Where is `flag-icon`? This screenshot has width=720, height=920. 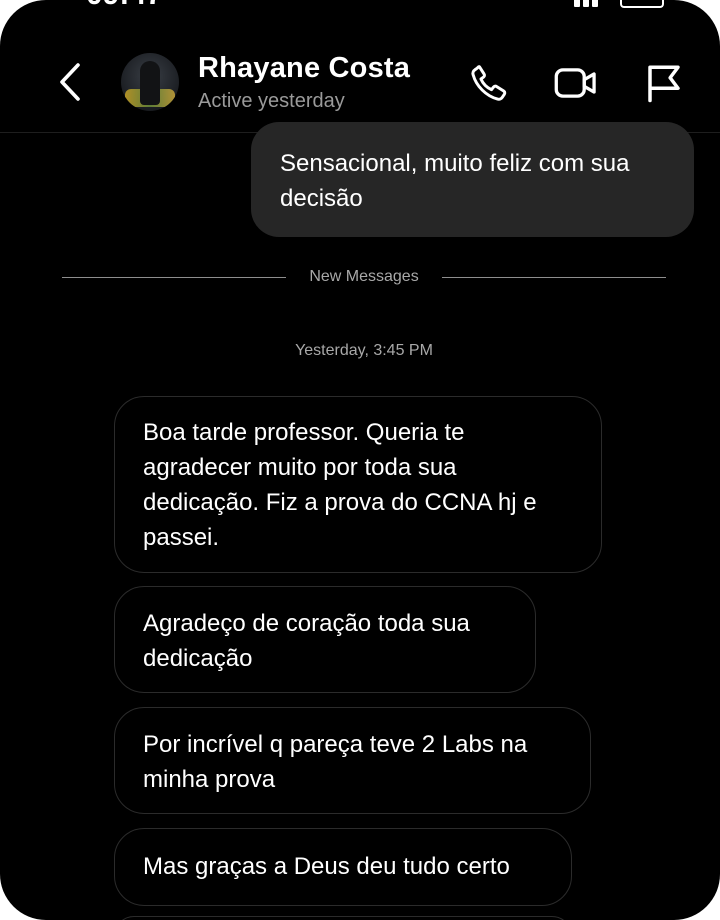
flag-icon is located at coordinates (664, 84).